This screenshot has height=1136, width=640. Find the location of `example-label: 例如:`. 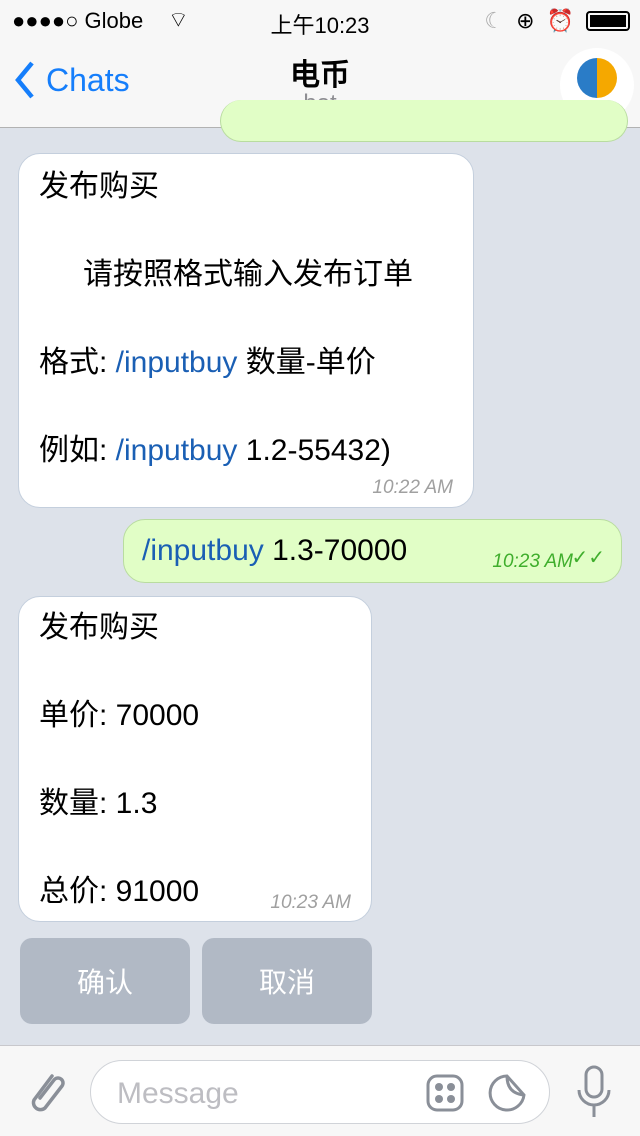

example-label: 例如: is located at coordinates (77, 450).